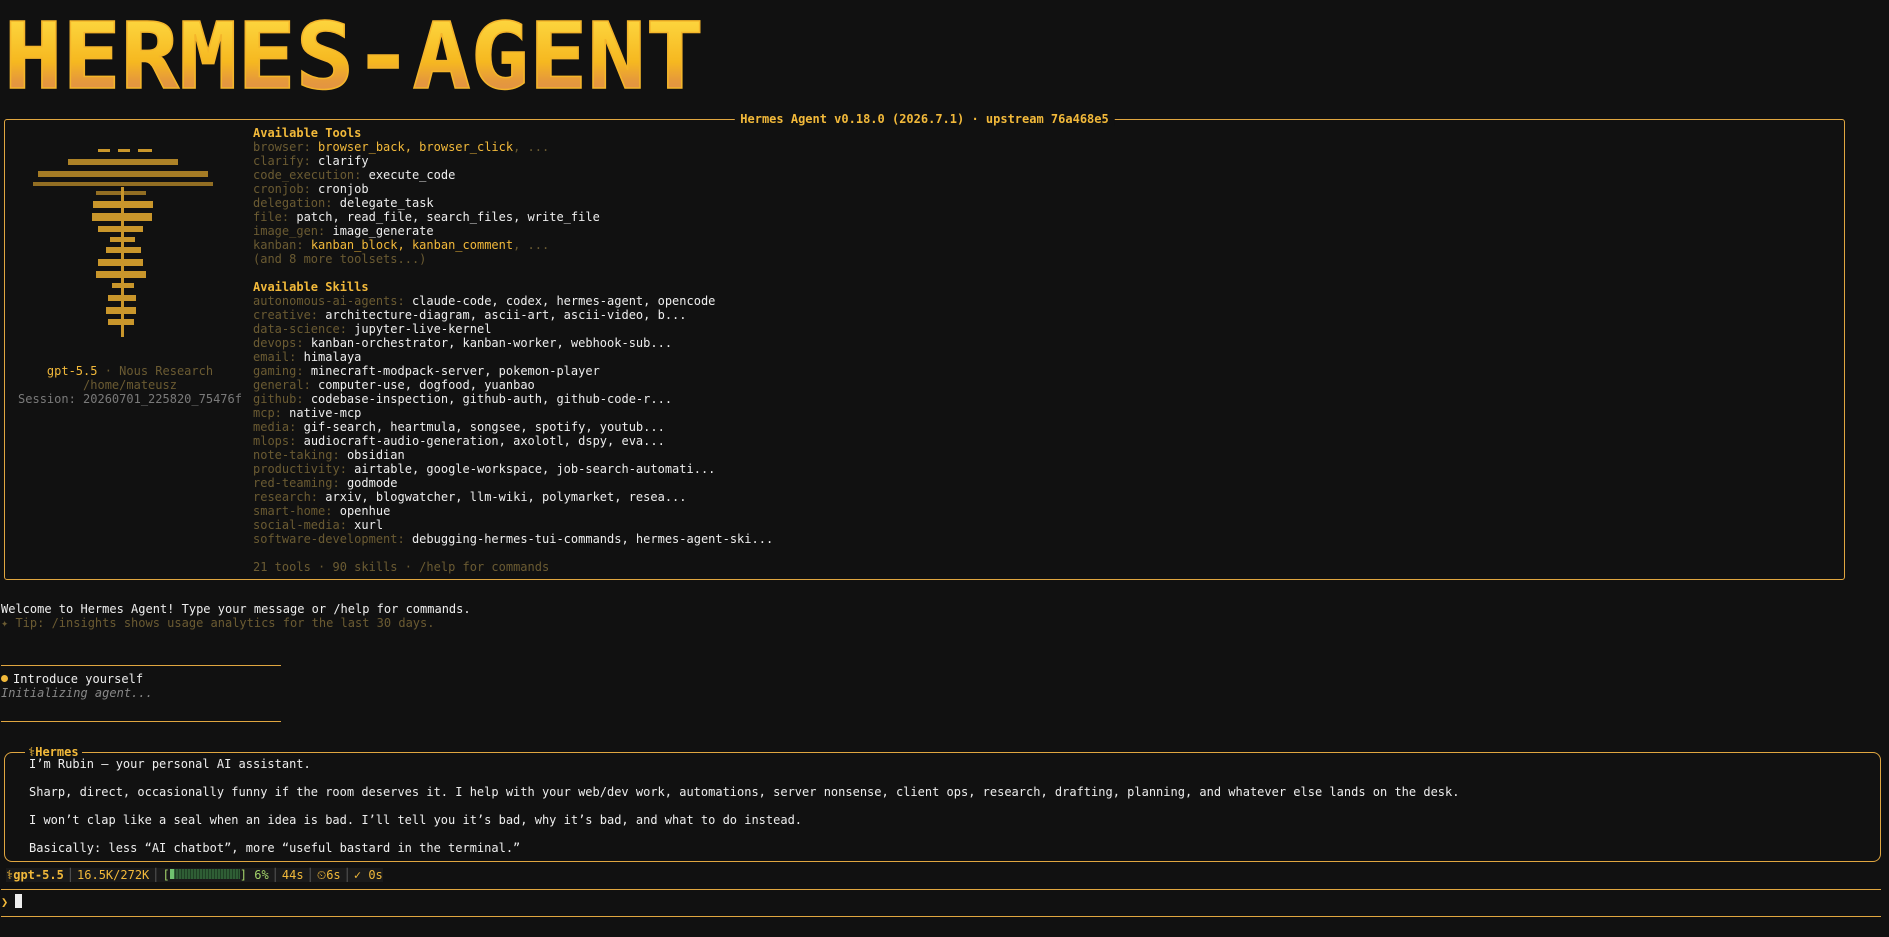 The width and height of the screenshot is (1889, 937). Describe the element at coordinates (278, 399) in the screenshot. I see `skill-category: github:` at that location.